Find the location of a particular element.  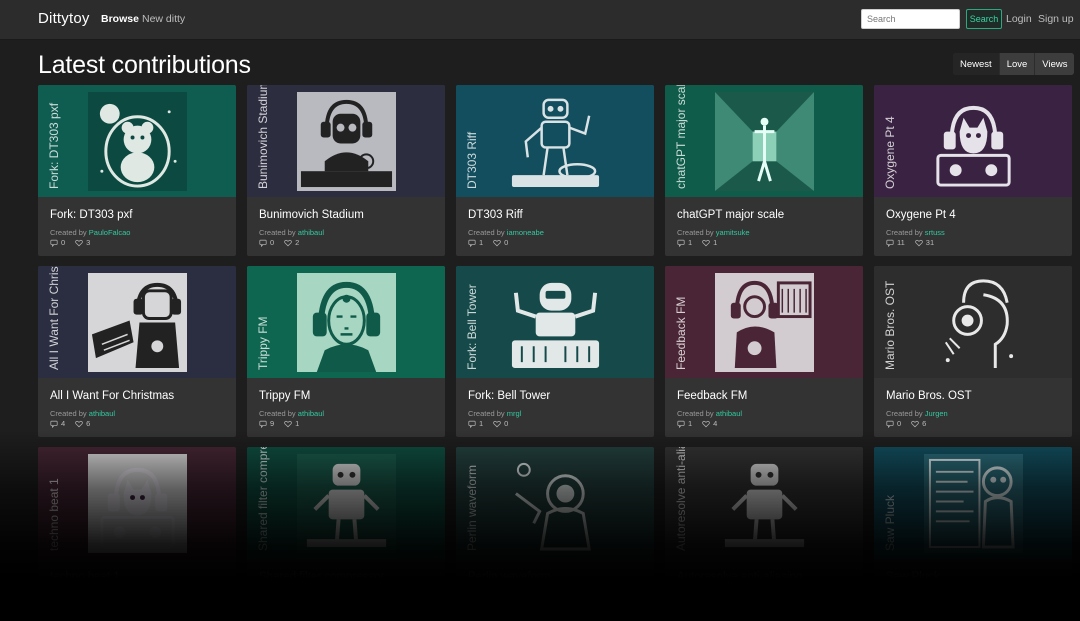

bear-icon is located at coordinates (137, 141).